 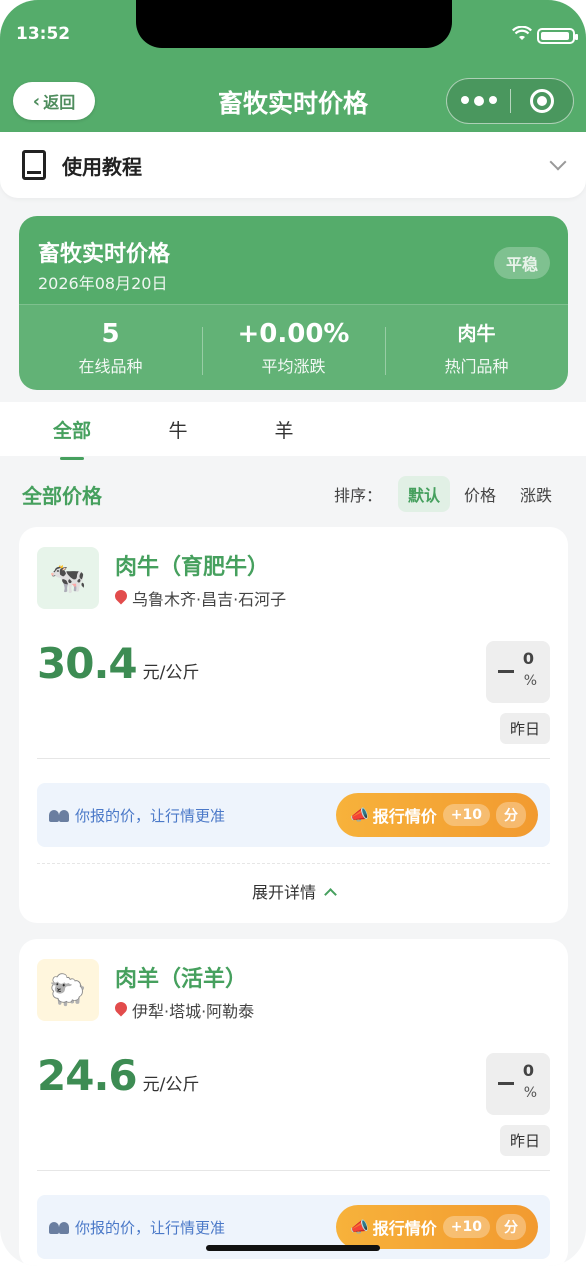 I want to click on card-price: 24.6 元/公斤, so click(x=118, y=1075).